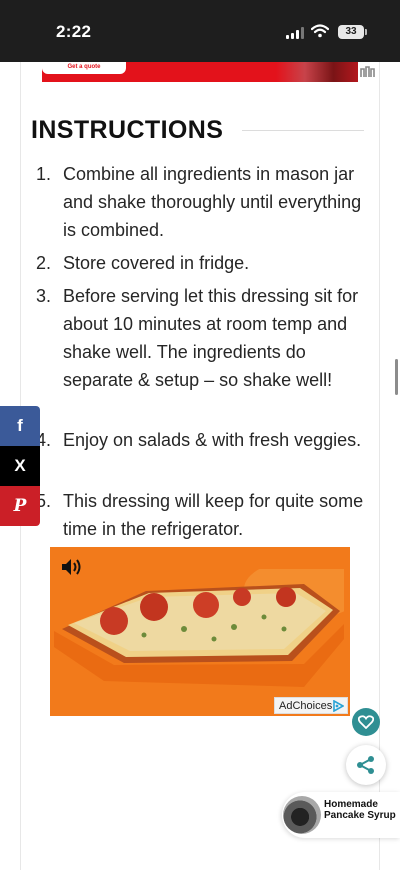 Image resolution: width=400 pixels, height=870 pixels. I want to click on speaker-icon, so click(72, 567).